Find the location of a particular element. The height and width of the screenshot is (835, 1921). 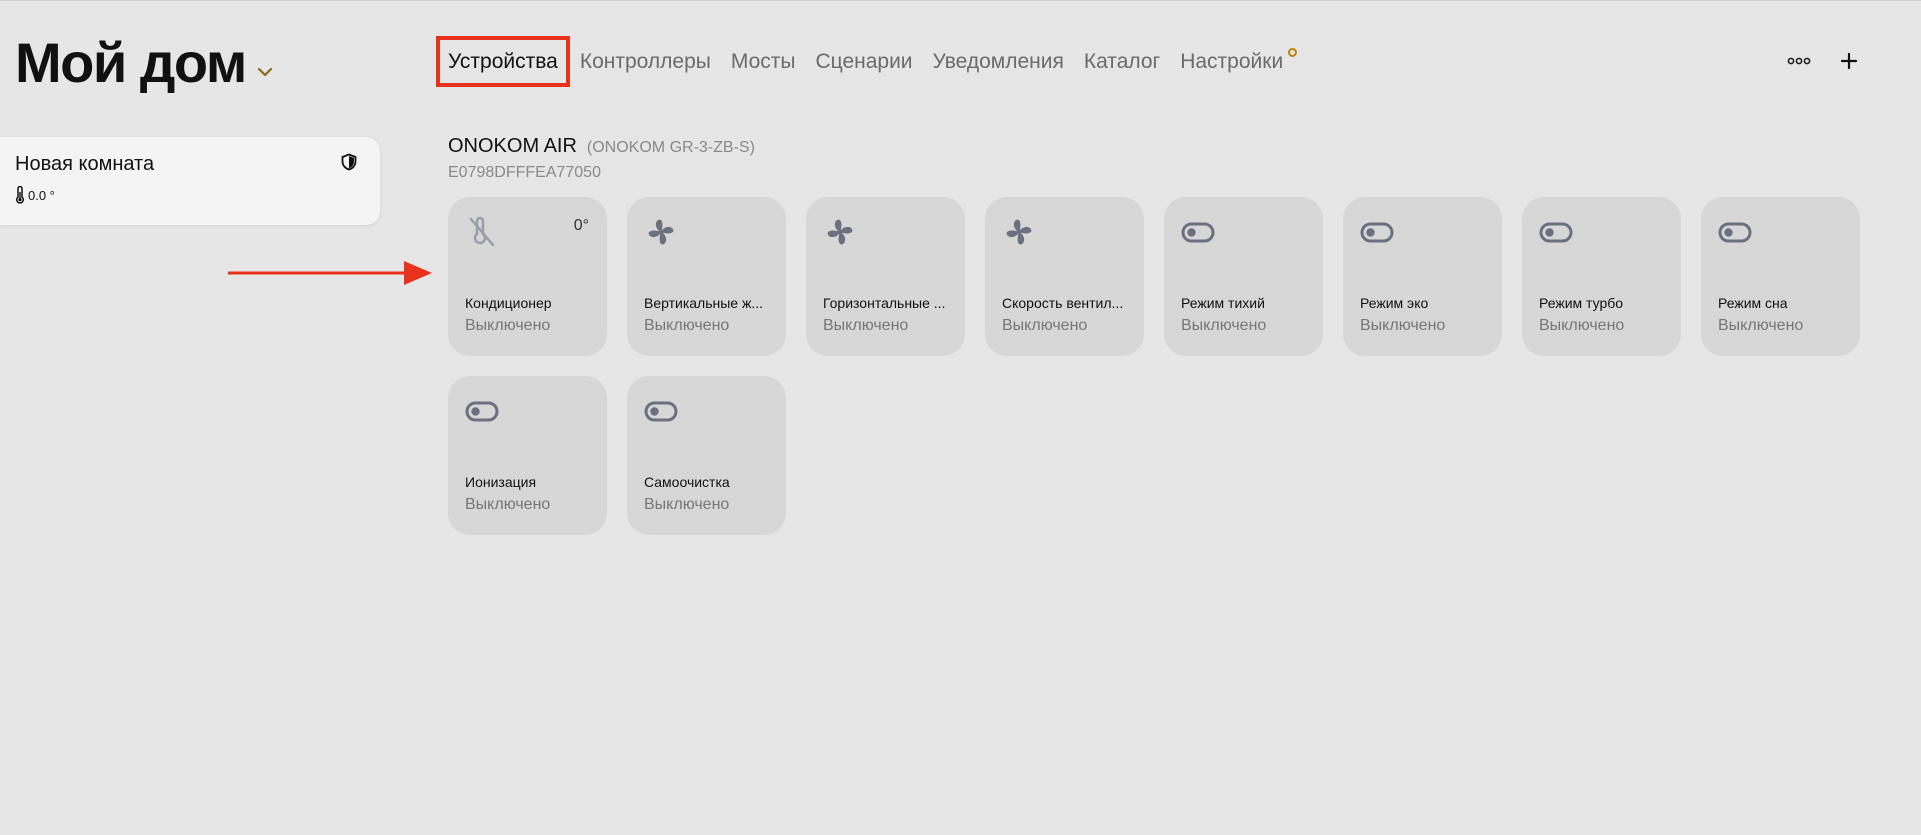

room-name: Новая комната is located at coordinates (85, 164).